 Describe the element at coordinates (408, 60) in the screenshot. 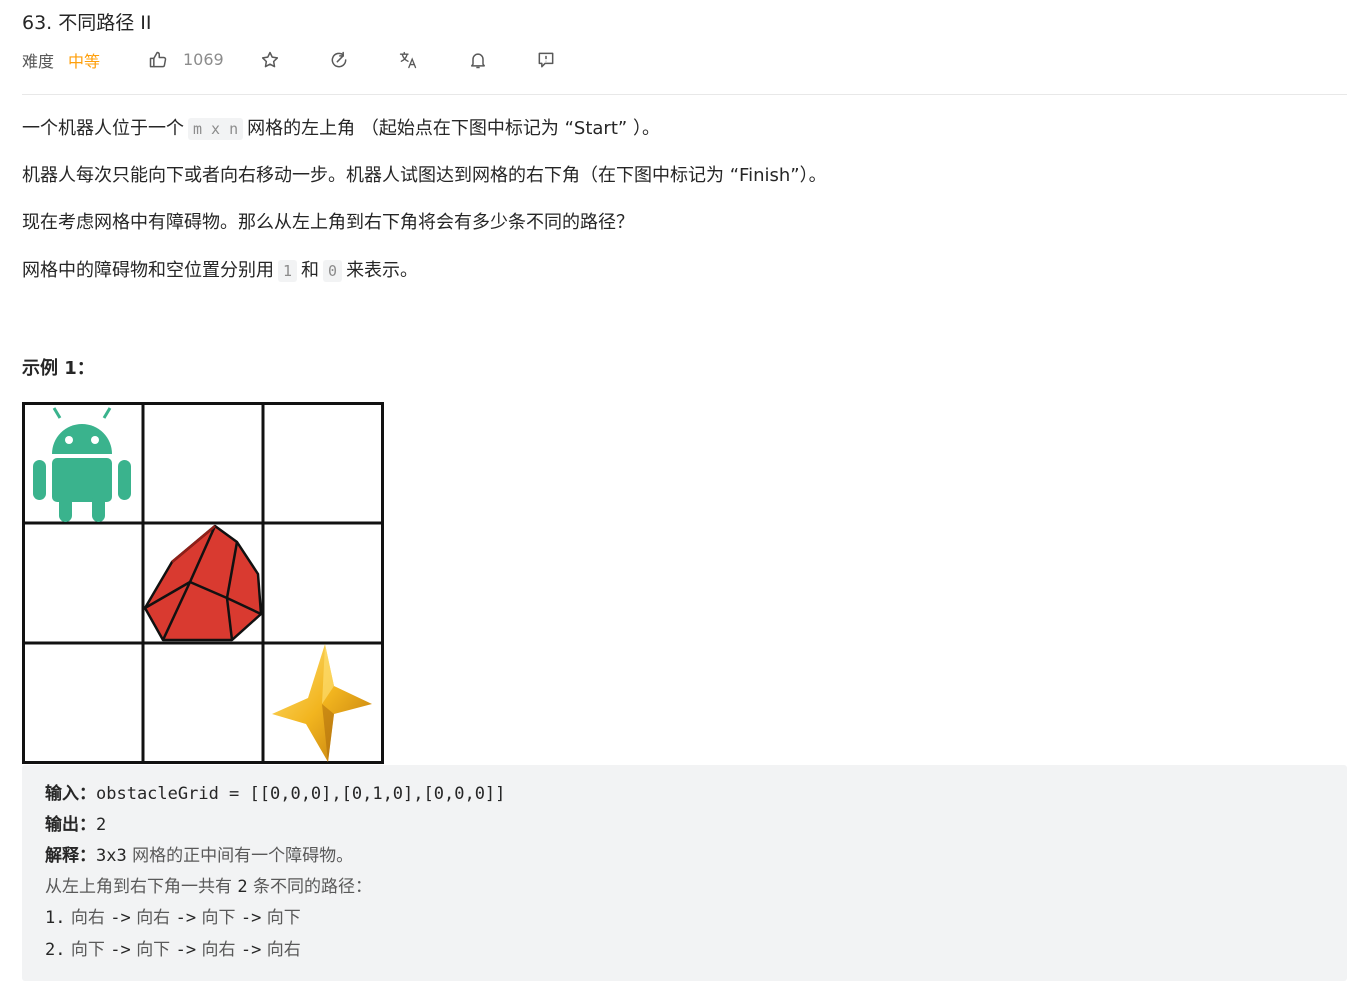

I see `translate-icon` at that location.